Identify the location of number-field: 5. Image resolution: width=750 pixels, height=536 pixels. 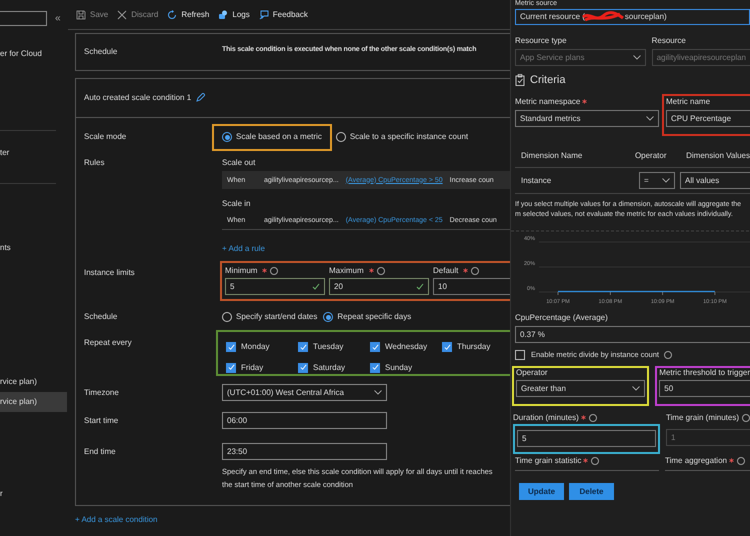
(275, 286).